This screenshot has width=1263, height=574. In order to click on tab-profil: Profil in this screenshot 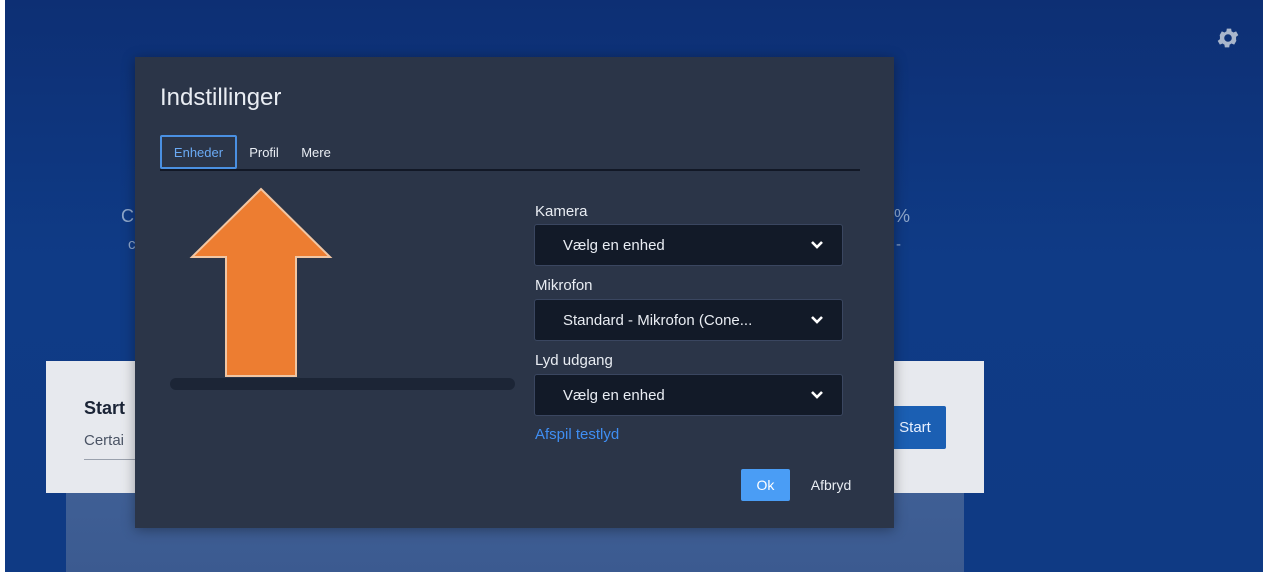, I will do `click(264, 152)`.